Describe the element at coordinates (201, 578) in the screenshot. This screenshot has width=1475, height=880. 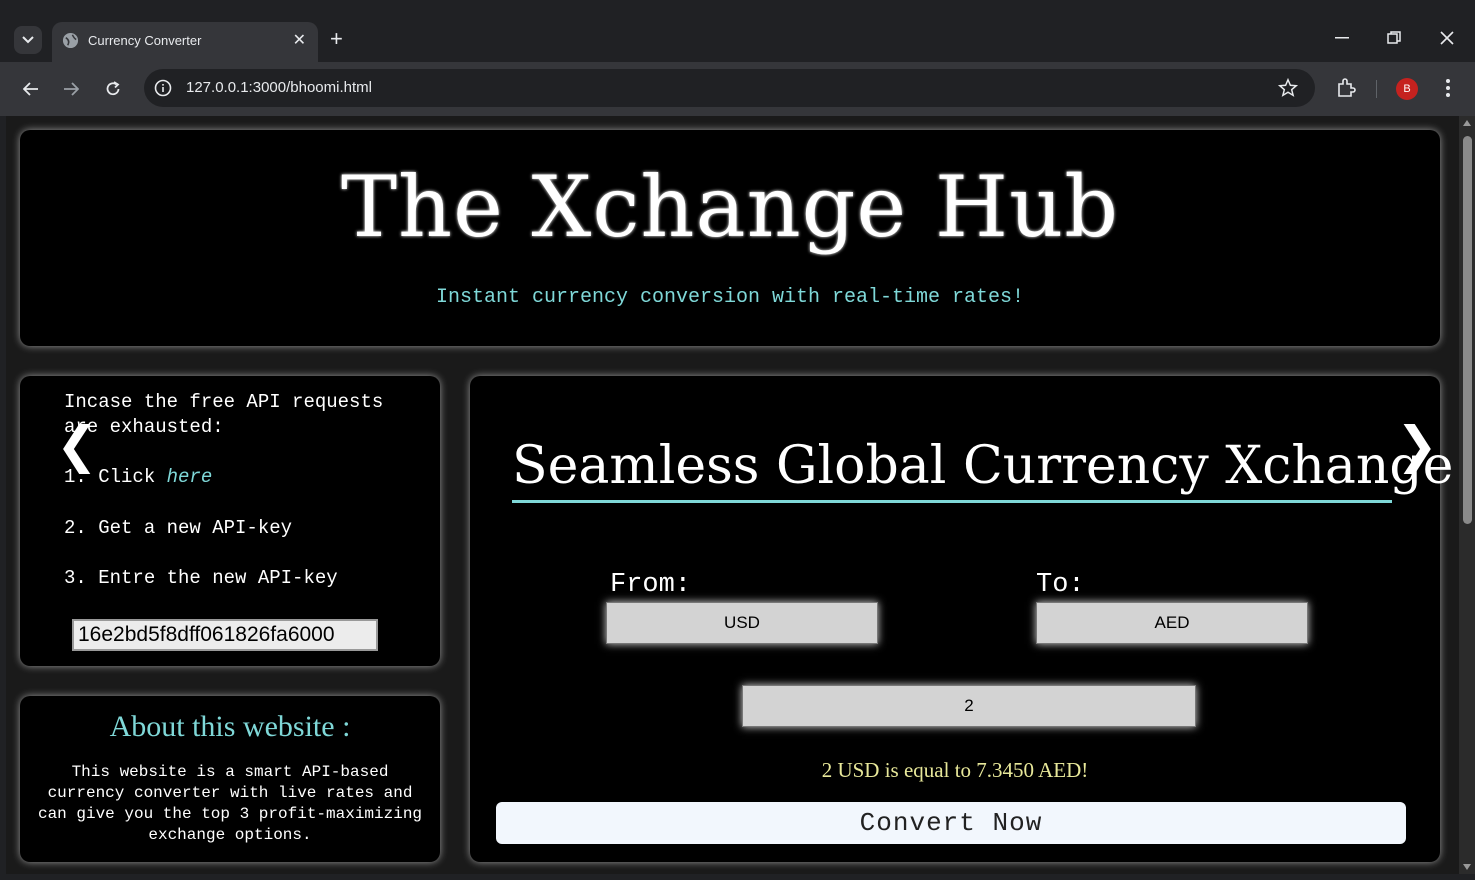
I see `api-step-3: 3. Entre the new API-key` at that location.